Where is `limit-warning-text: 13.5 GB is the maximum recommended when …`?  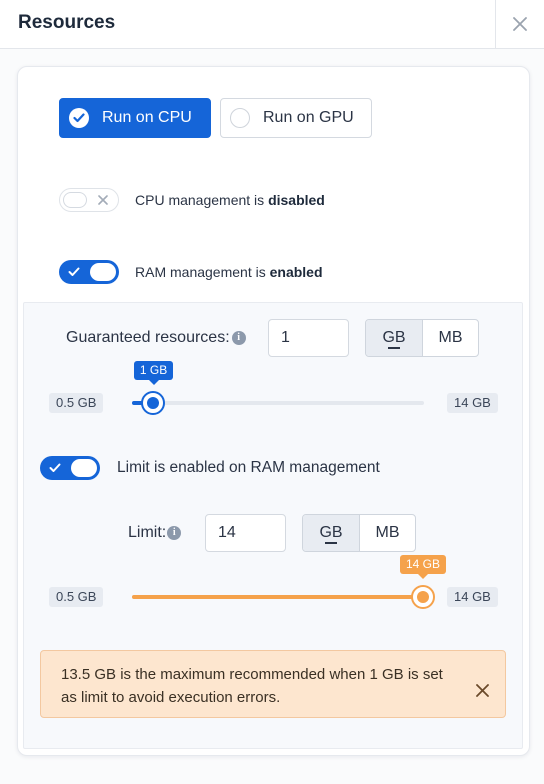 limit-warning-text: 13.5 GB is the maximum recommended when … is located at coordinates (252, 686).